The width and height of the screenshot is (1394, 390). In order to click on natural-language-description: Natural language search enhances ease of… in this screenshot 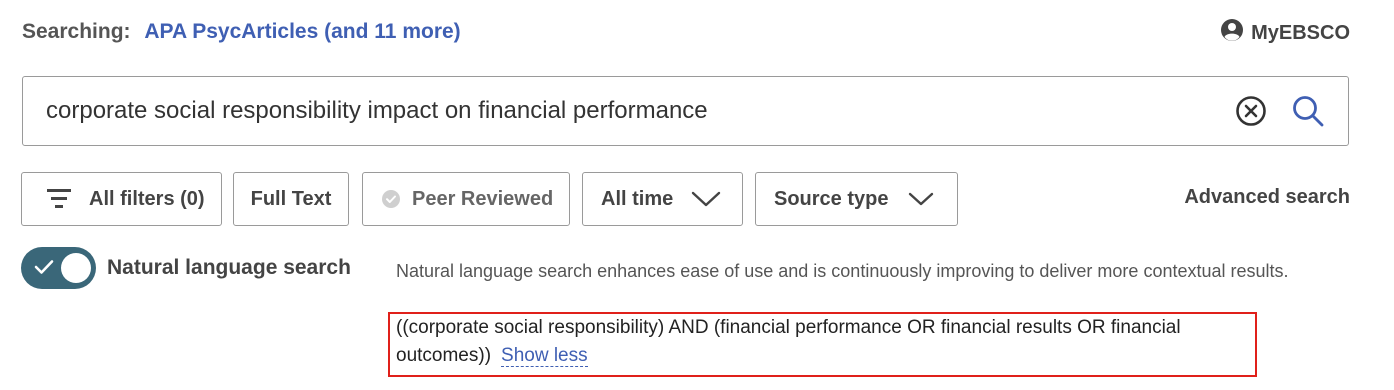, I will do `click(842, 271)`.